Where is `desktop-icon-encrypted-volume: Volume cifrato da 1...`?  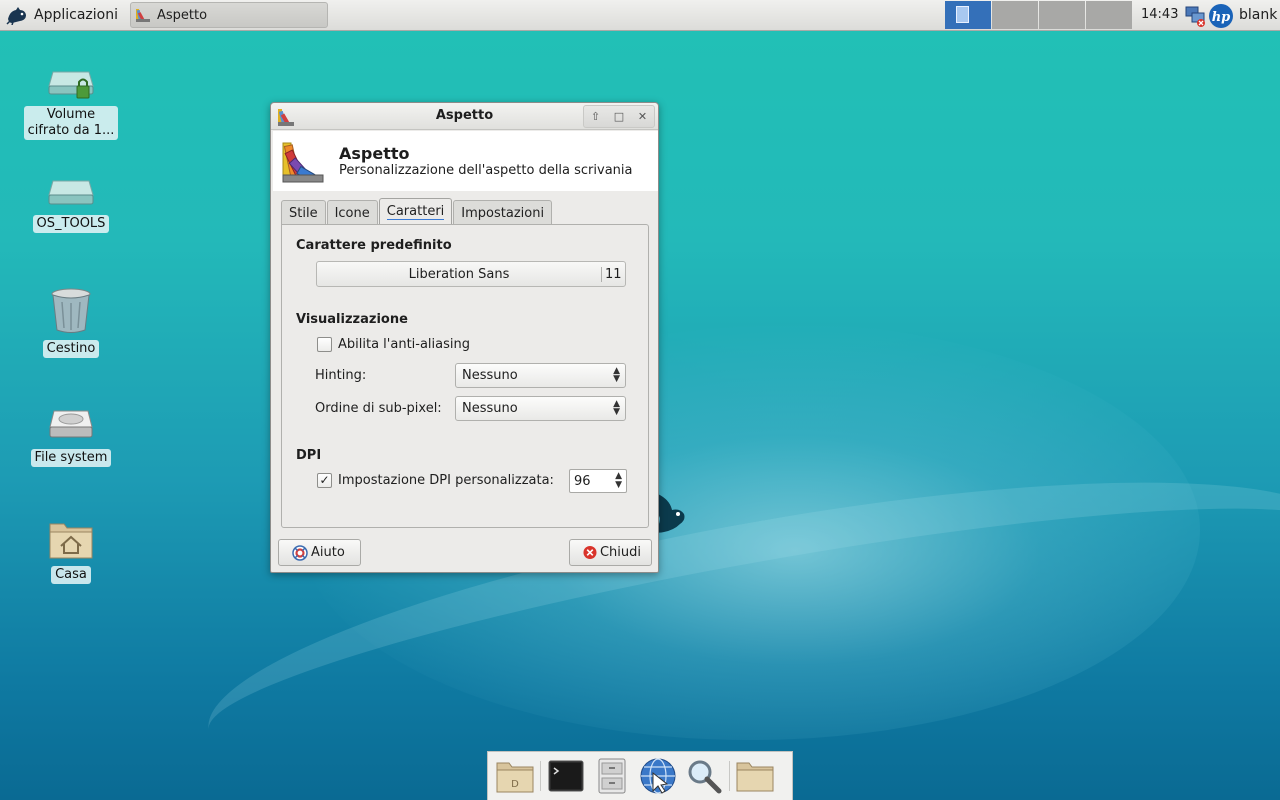 desktop-icon-encrypted-volume: Volume cifrato da 1... is located at coordinates (71, 101).